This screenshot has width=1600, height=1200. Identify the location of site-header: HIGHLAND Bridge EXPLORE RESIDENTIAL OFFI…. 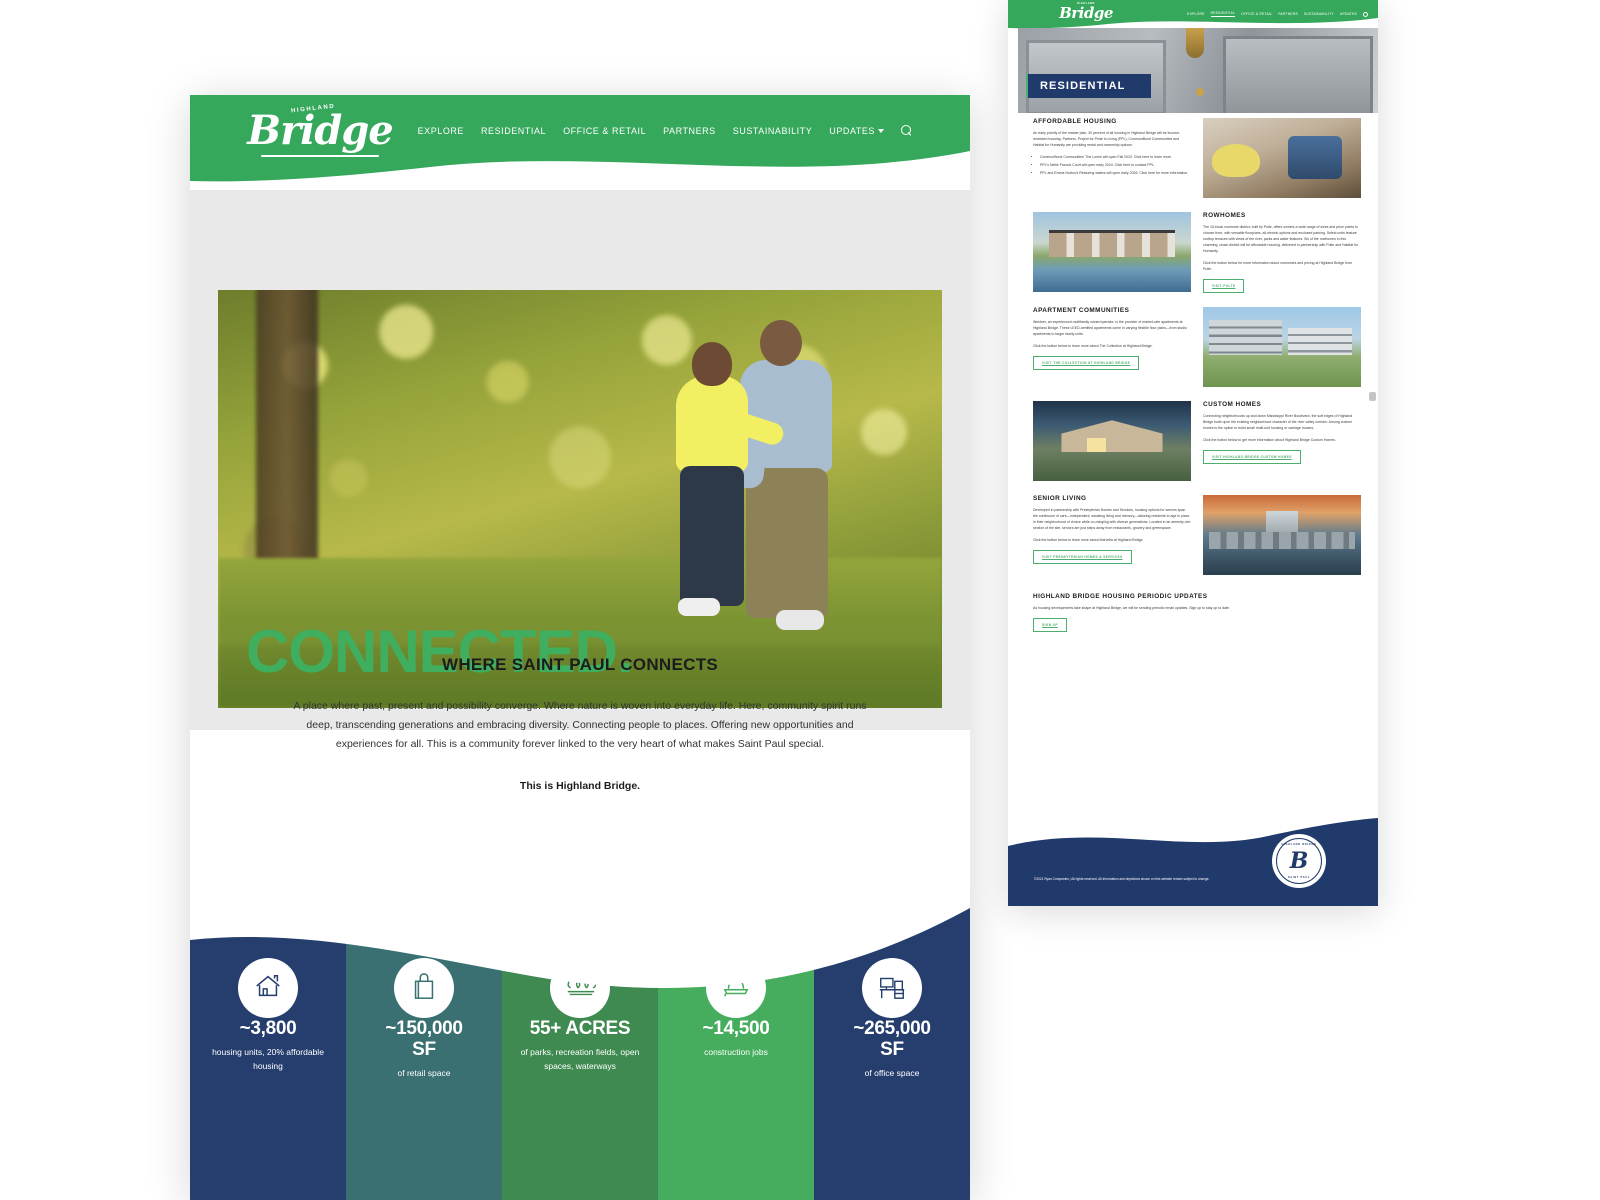
(580, 142).